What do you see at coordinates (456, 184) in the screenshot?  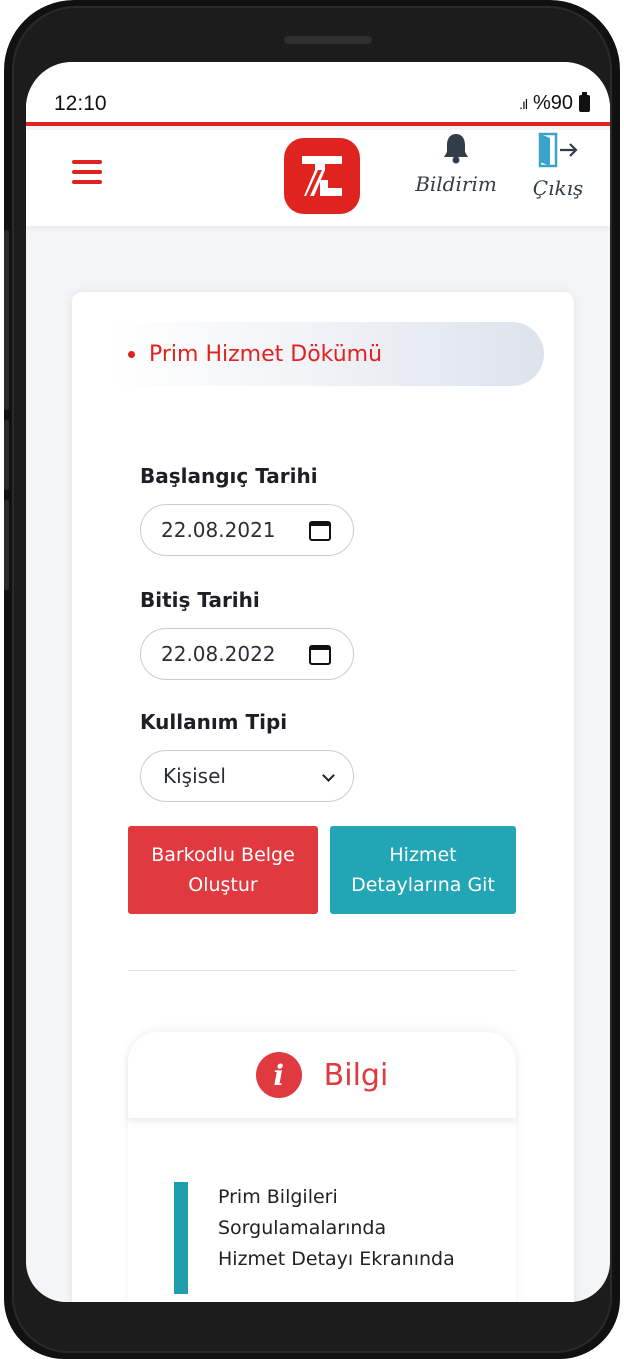 I see `notifications-label: Bildirim` at bounding box center [456, 184].